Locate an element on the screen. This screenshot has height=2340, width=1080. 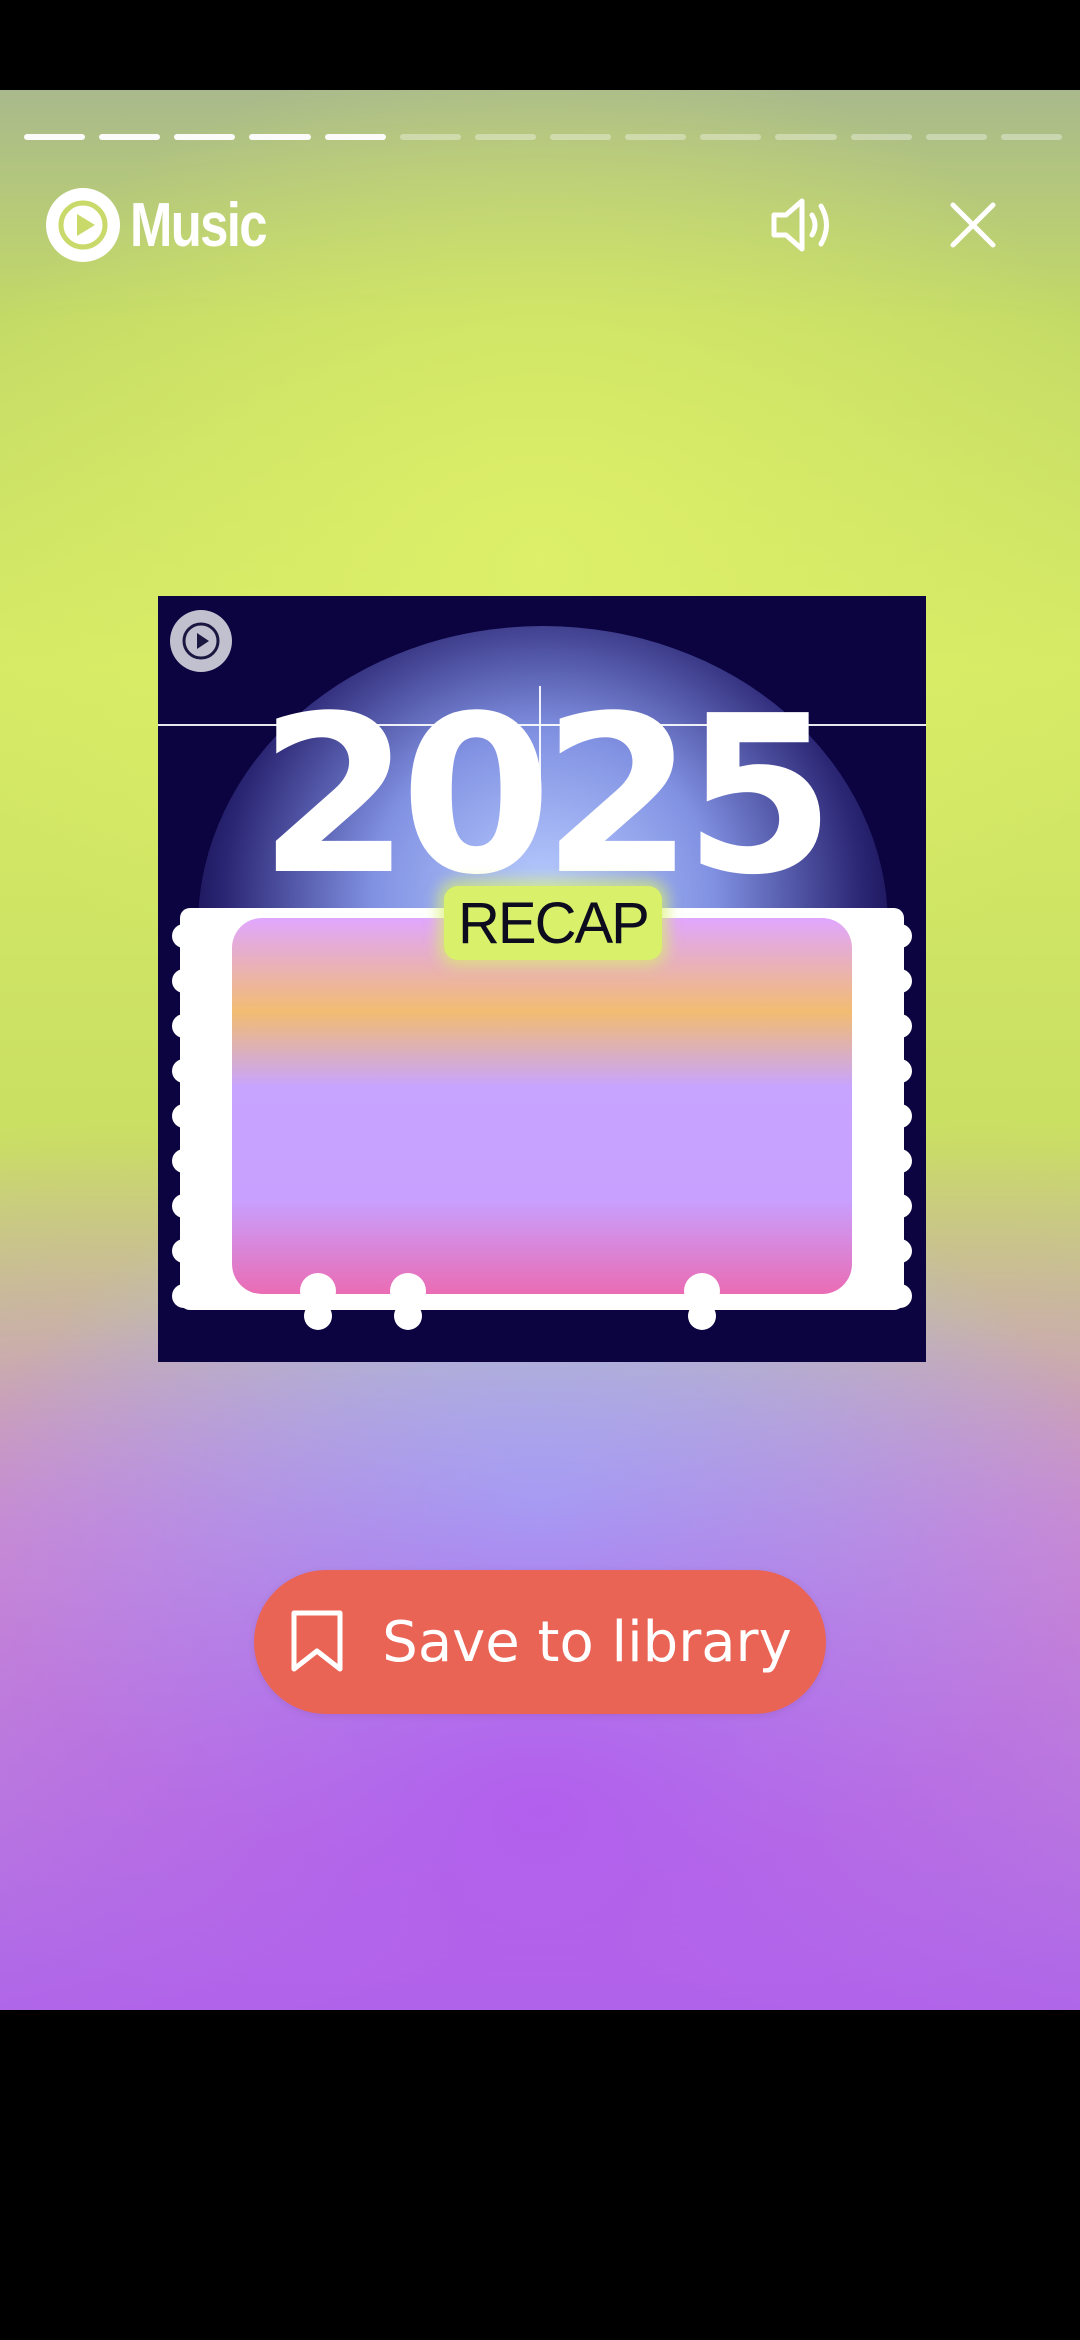
status-bar is located at coordinates (540, 45).